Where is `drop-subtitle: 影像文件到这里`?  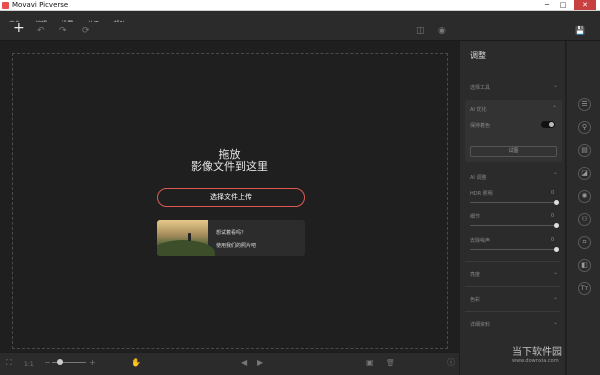 drop-subtitle: 影像文件到这里 is located at coordinates (229, 166).